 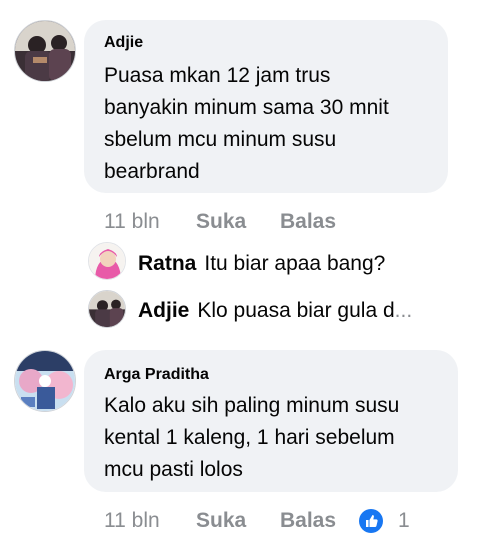 I want to click on reaction-count: 1, so click(x=404, y=521).